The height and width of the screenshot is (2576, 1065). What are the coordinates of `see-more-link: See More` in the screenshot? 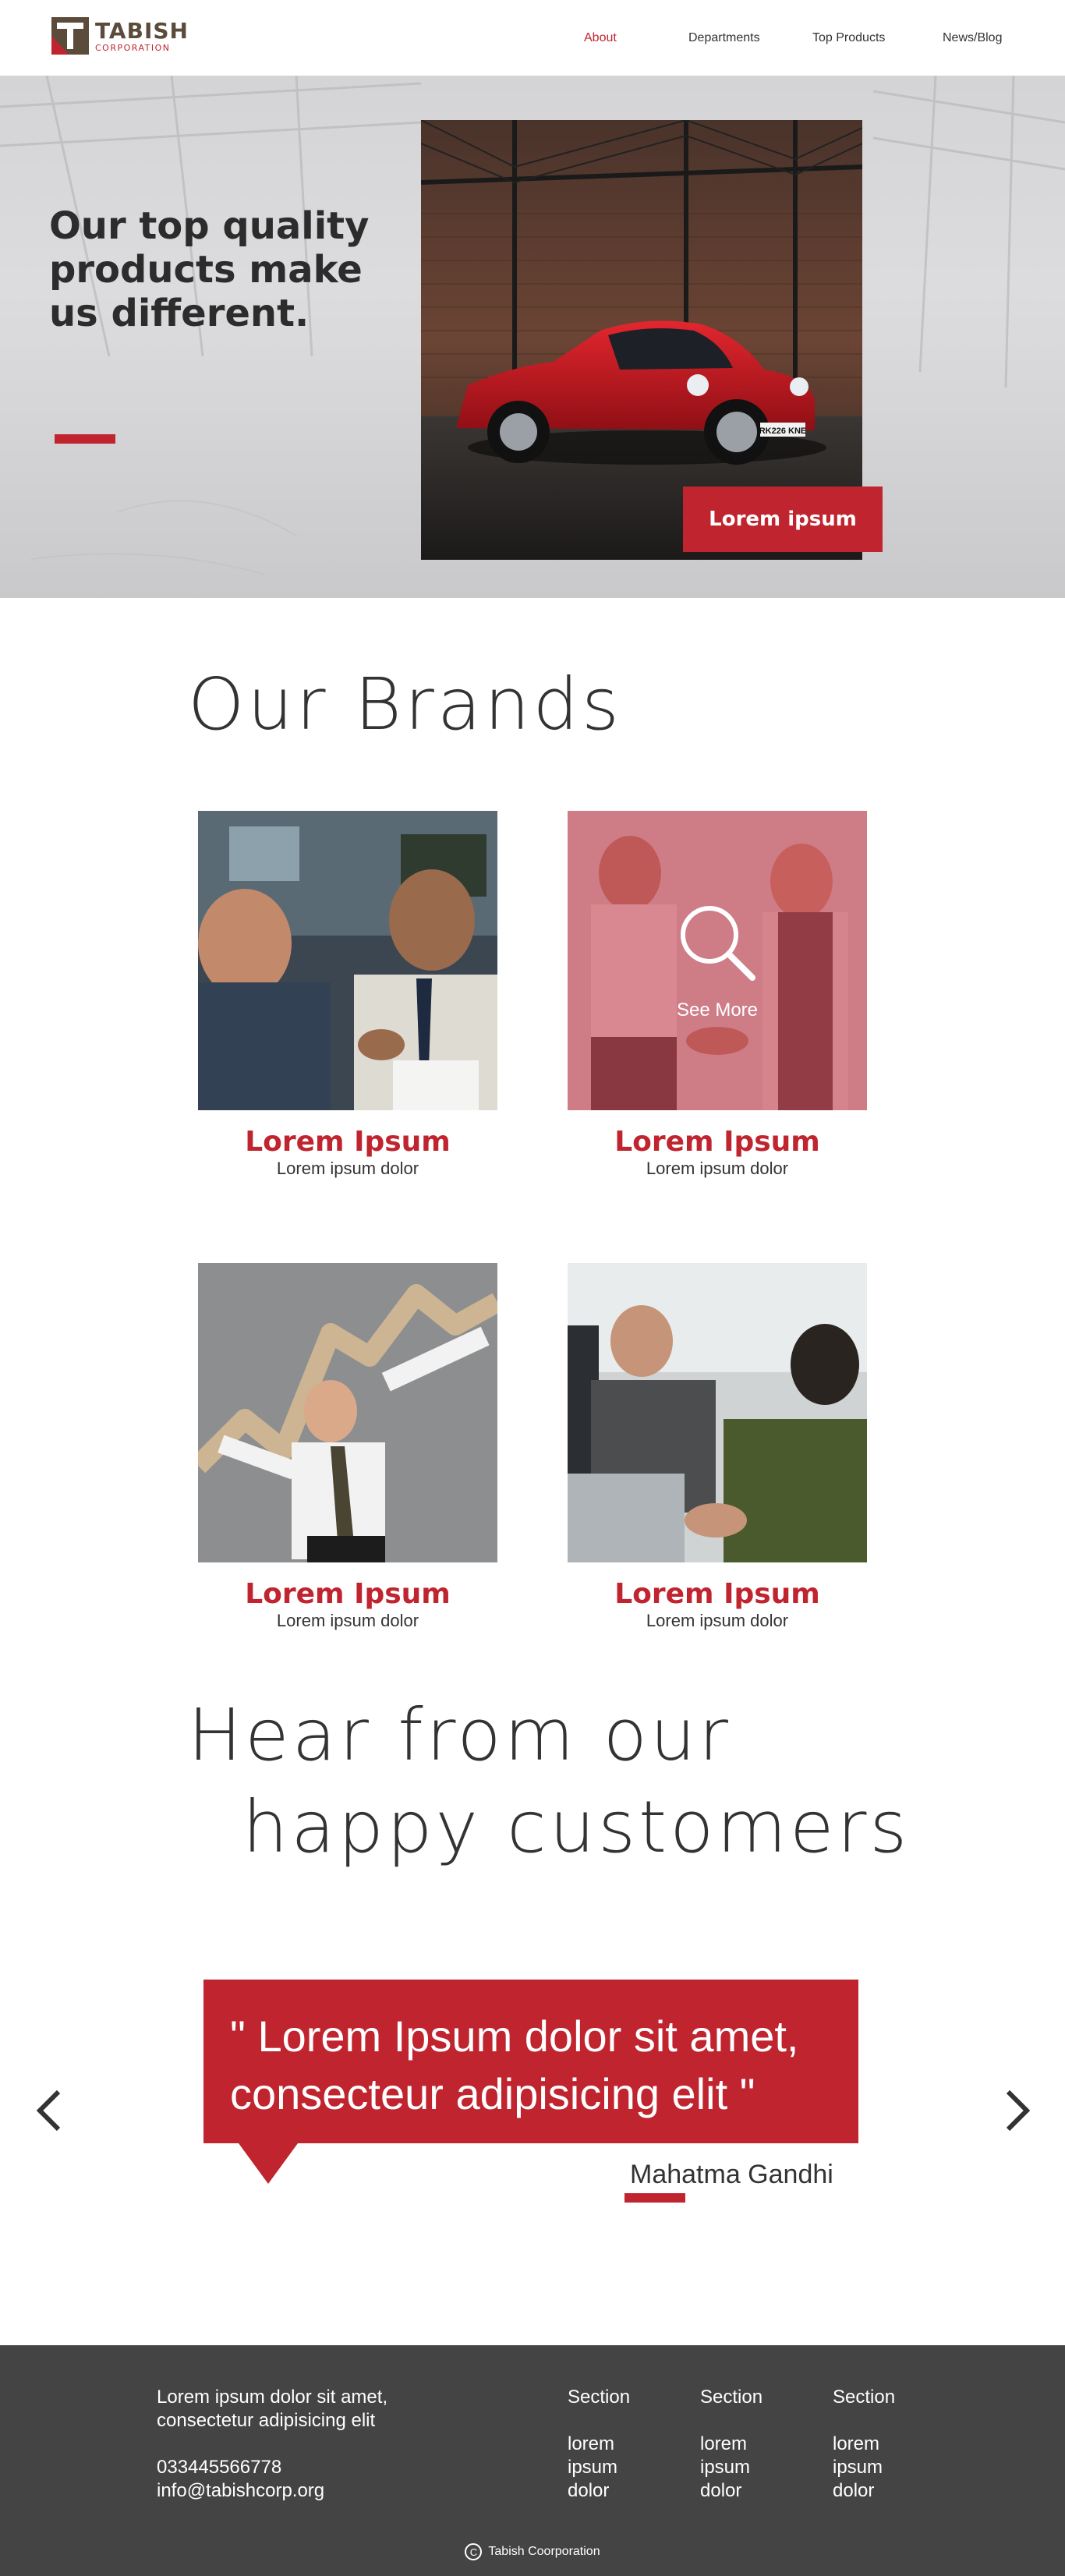 It's located at (717, 1010).